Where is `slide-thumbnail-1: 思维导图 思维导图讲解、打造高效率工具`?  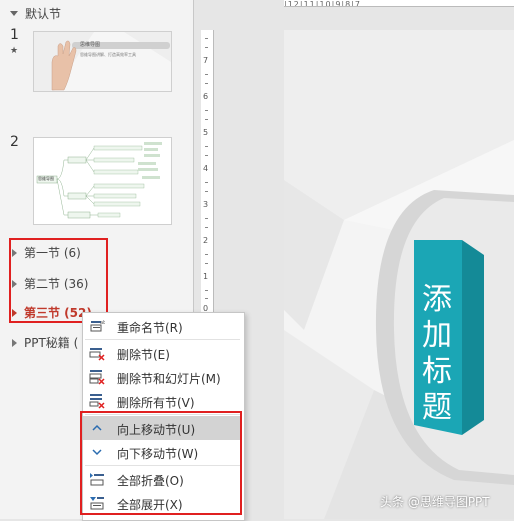 slide-thumbnail-1: 思维导图 思维导图讲解、打造高效率工具 is located at coordinates (102, 61).